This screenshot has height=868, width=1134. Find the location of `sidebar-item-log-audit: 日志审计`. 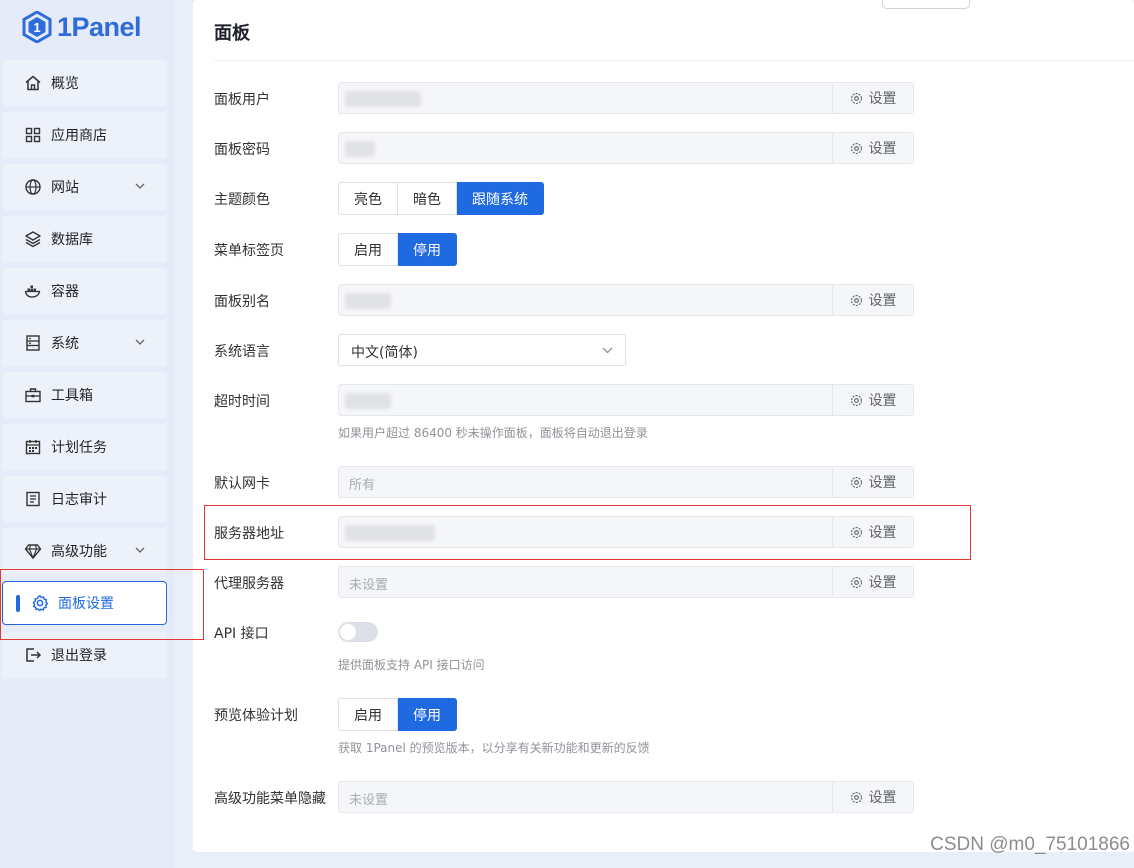

sidebar-item-log-audit: 日志审计 is located at coordinates (84, 499).